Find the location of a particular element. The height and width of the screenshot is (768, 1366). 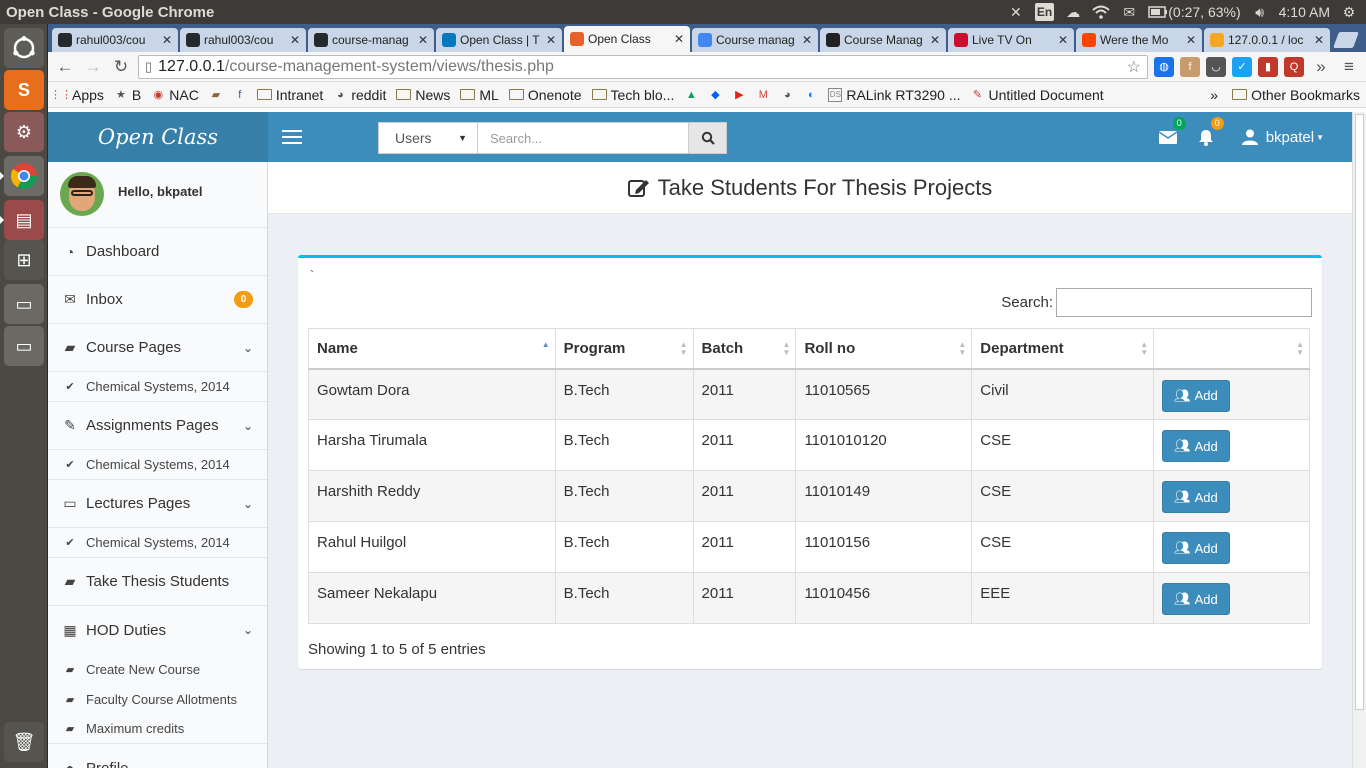

search-button is located at coordinates (708, 138).